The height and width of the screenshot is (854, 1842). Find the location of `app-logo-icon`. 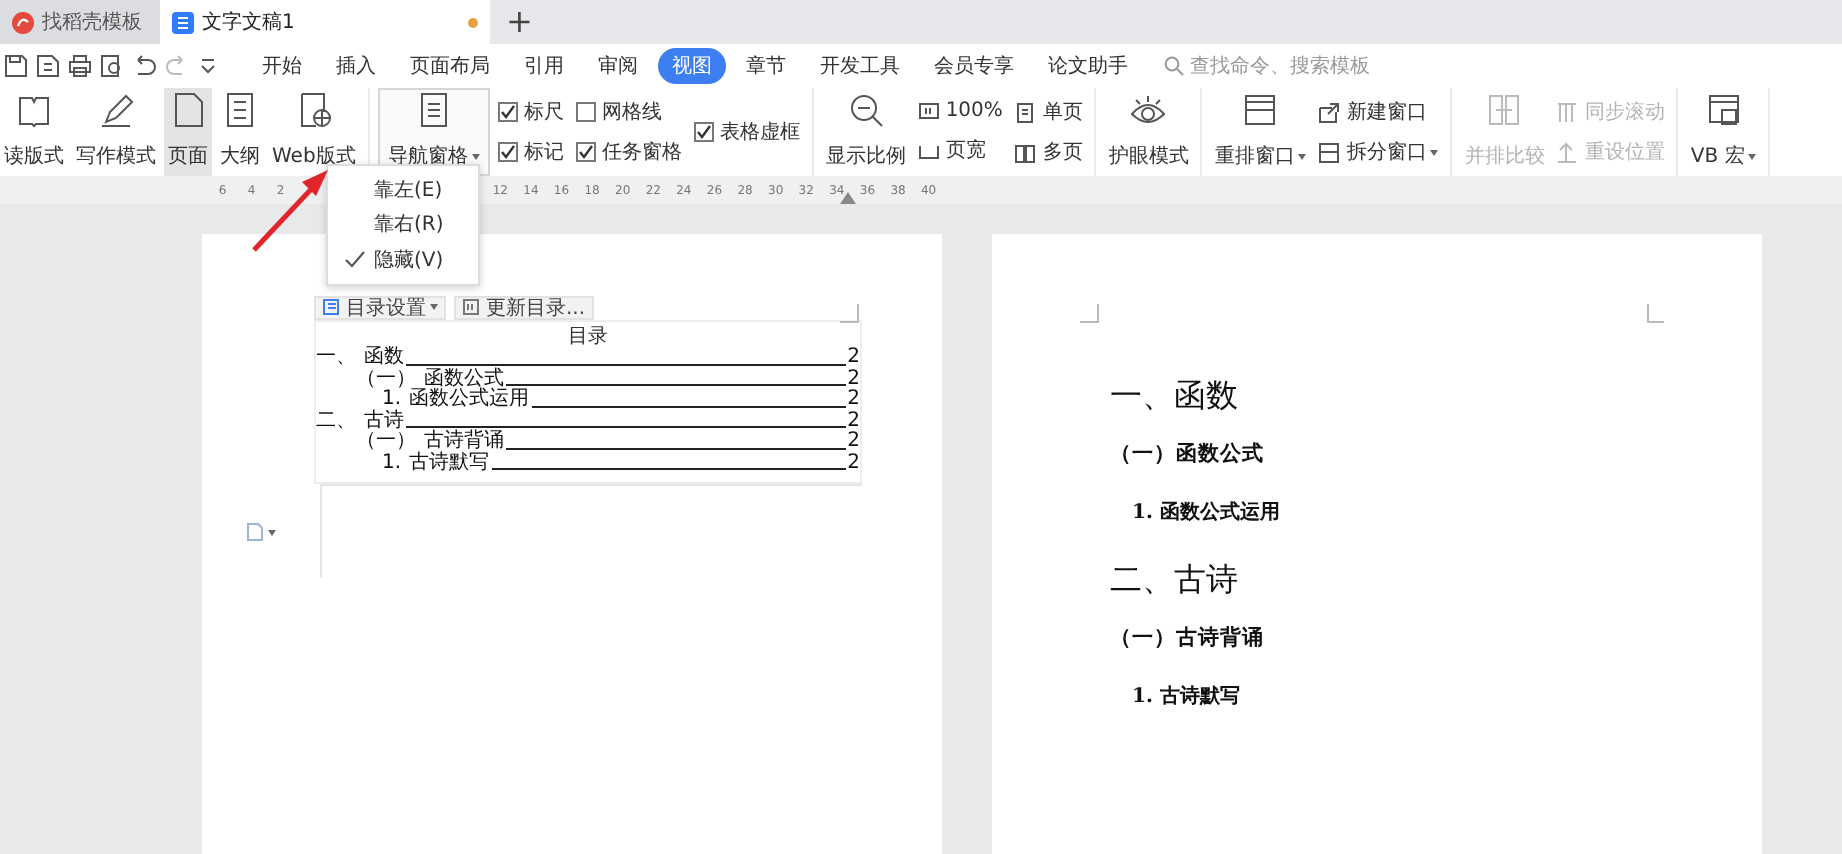

app-logo-icon is located at coordinates (23, 22).